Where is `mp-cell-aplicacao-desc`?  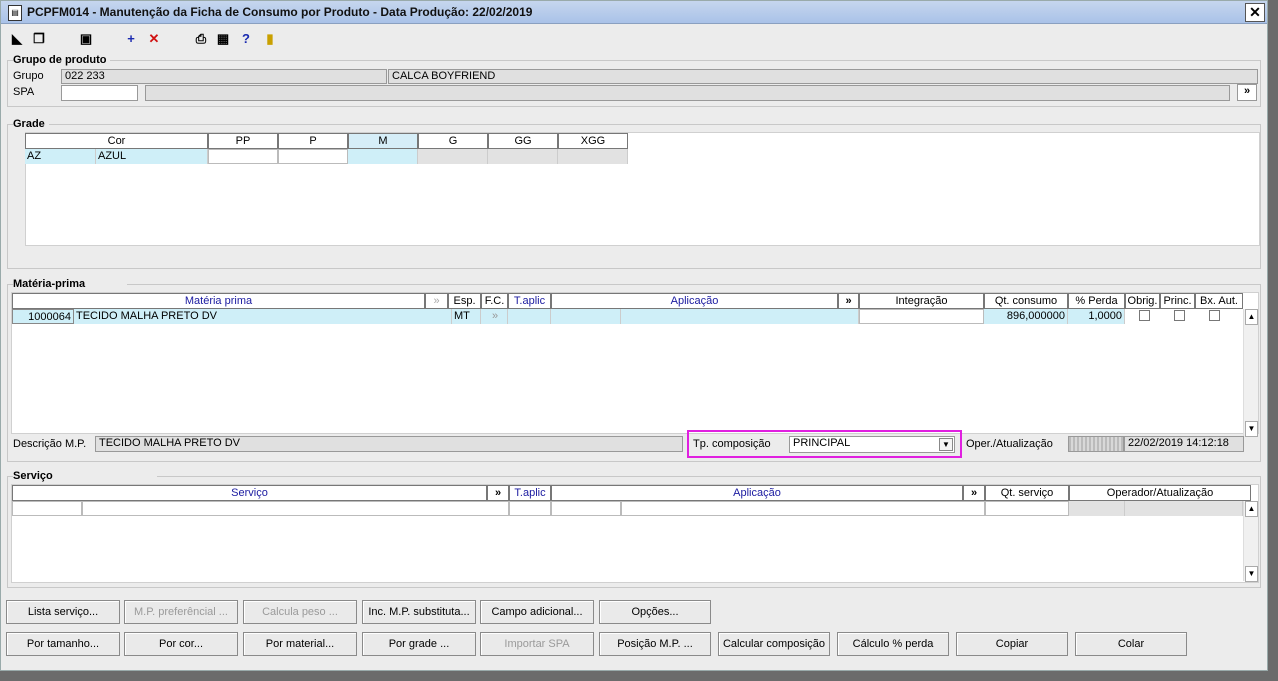 mp-cell-aplicacao-desc is located at coordinates (740, 316).